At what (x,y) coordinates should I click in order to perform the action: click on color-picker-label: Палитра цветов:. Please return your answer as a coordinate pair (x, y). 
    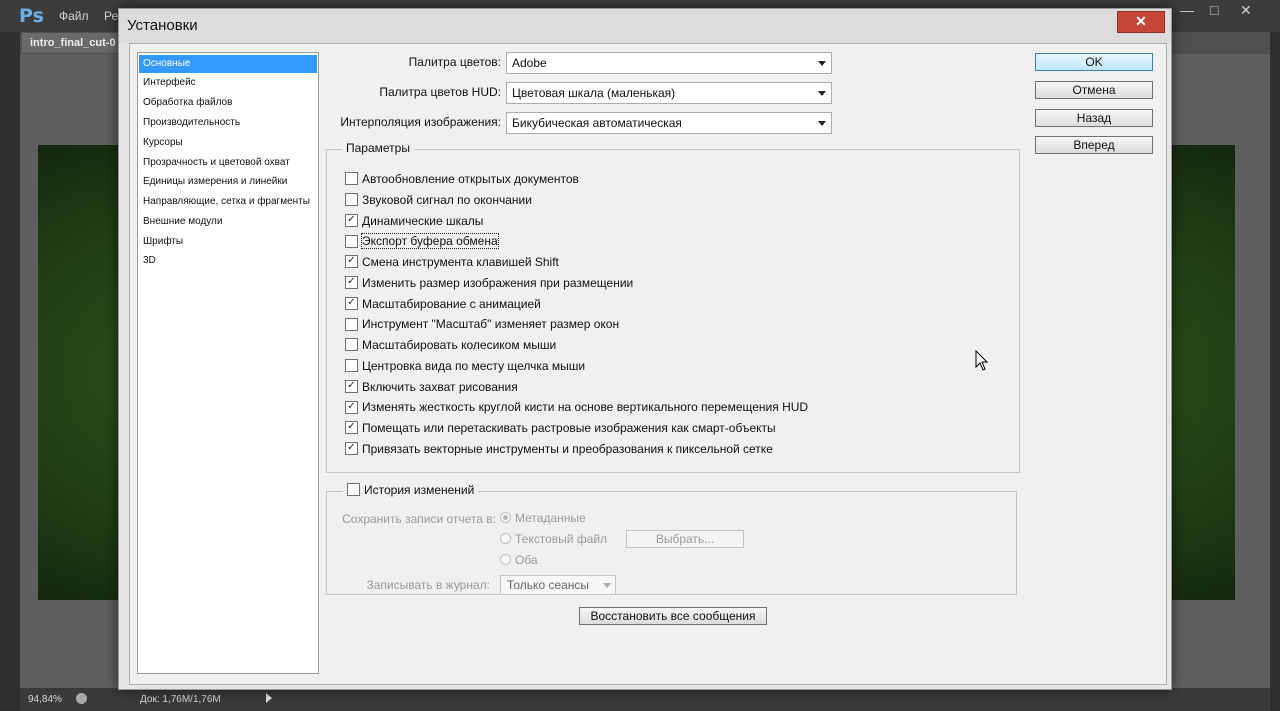
    Looking at the image, I should click on (454, 62).